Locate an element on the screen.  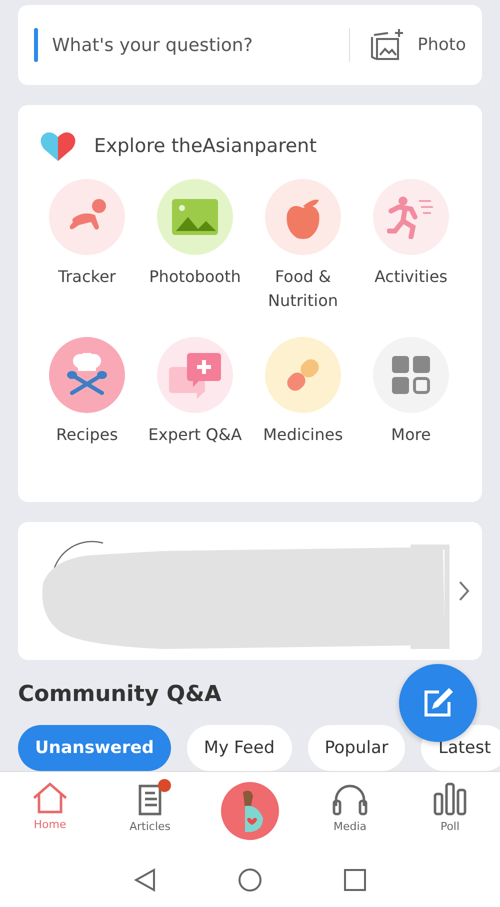
filter-tab: Unanswered is located at coordinates (94, 748).